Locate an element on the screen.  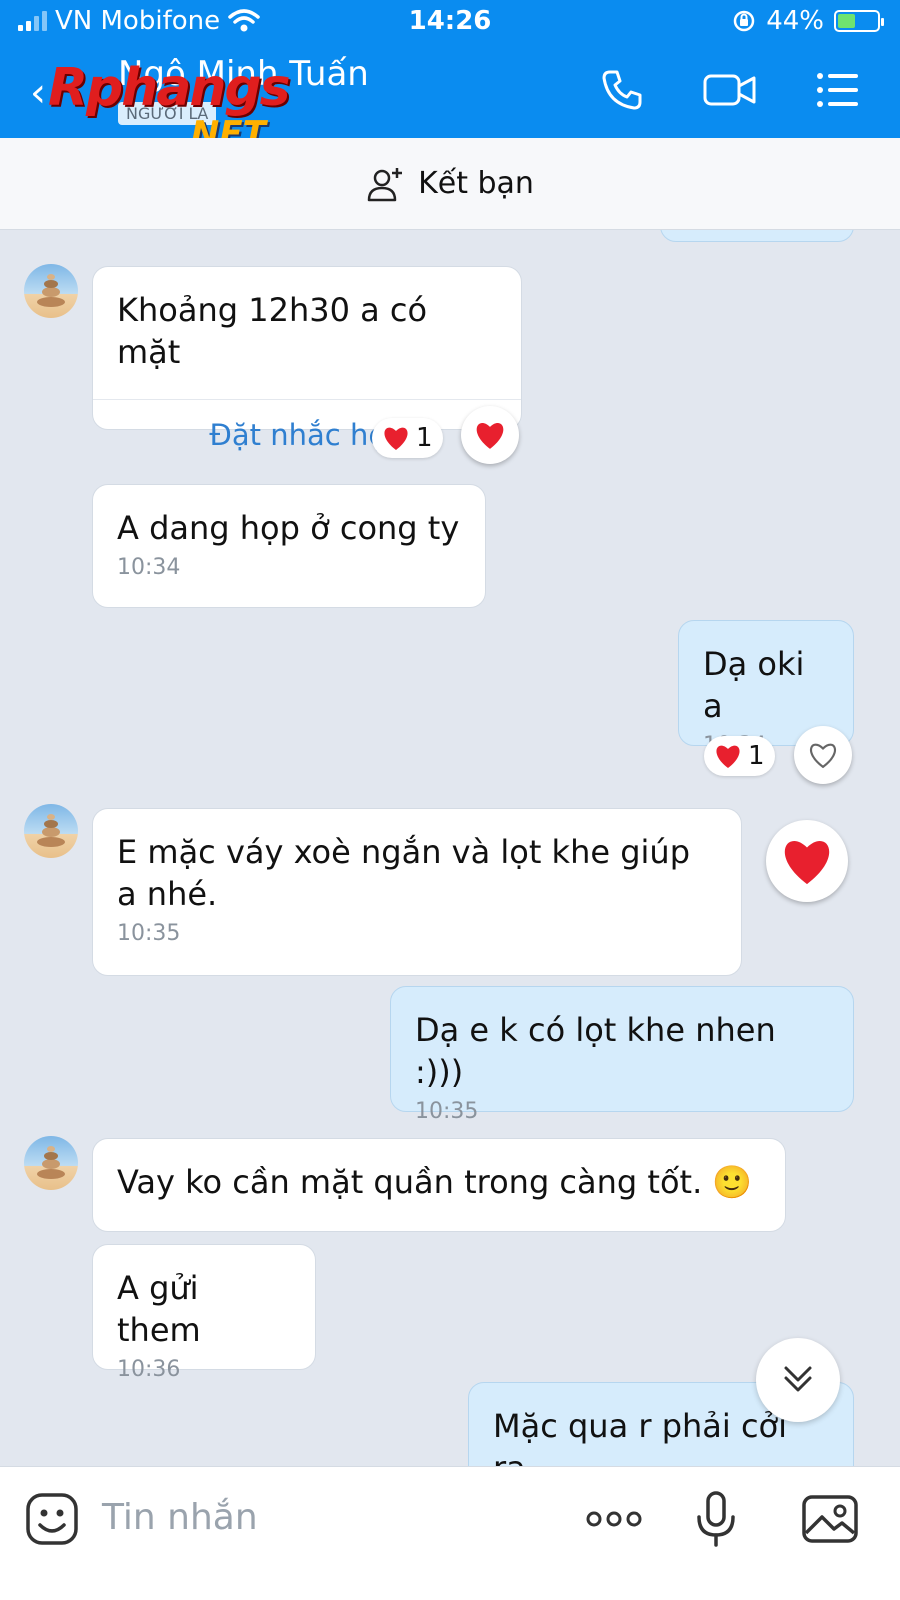
watermark-main: Rphangs is located at coordinates (169, 88).